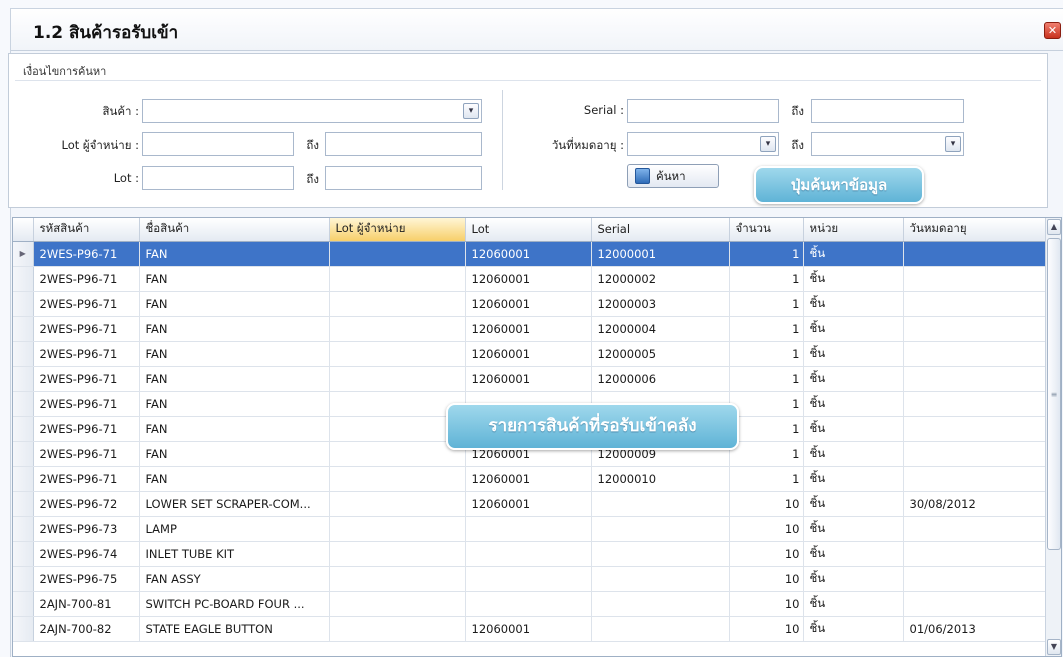  Describe the element at coordinates (397, 230) in the screenshot. I see `column-header-supplier-lot: Lot ผู้จำหน่าย` at that location.